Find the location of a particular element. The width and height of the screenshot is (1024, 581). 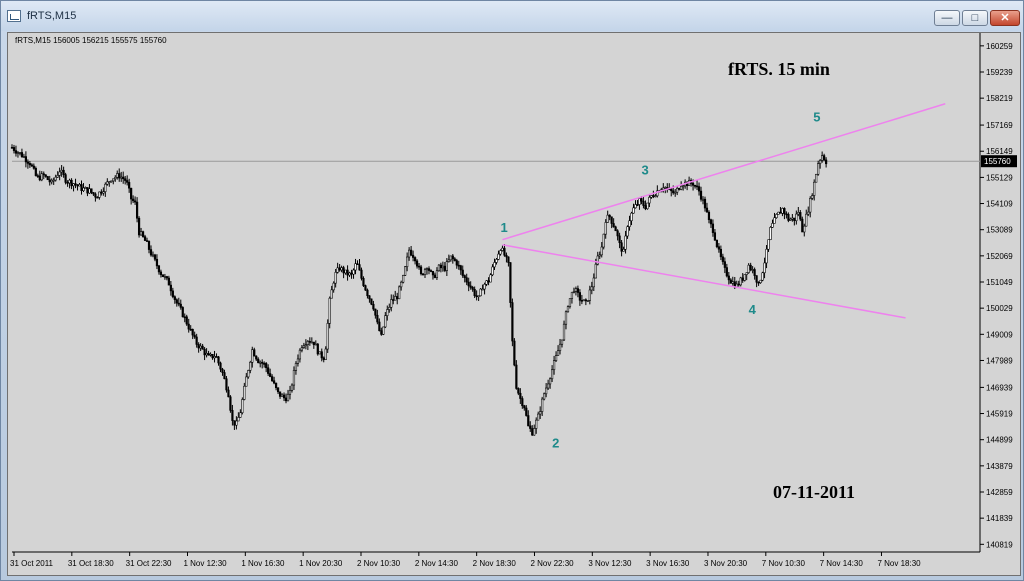

minimize-button: — is located at coordinates (947, 18).